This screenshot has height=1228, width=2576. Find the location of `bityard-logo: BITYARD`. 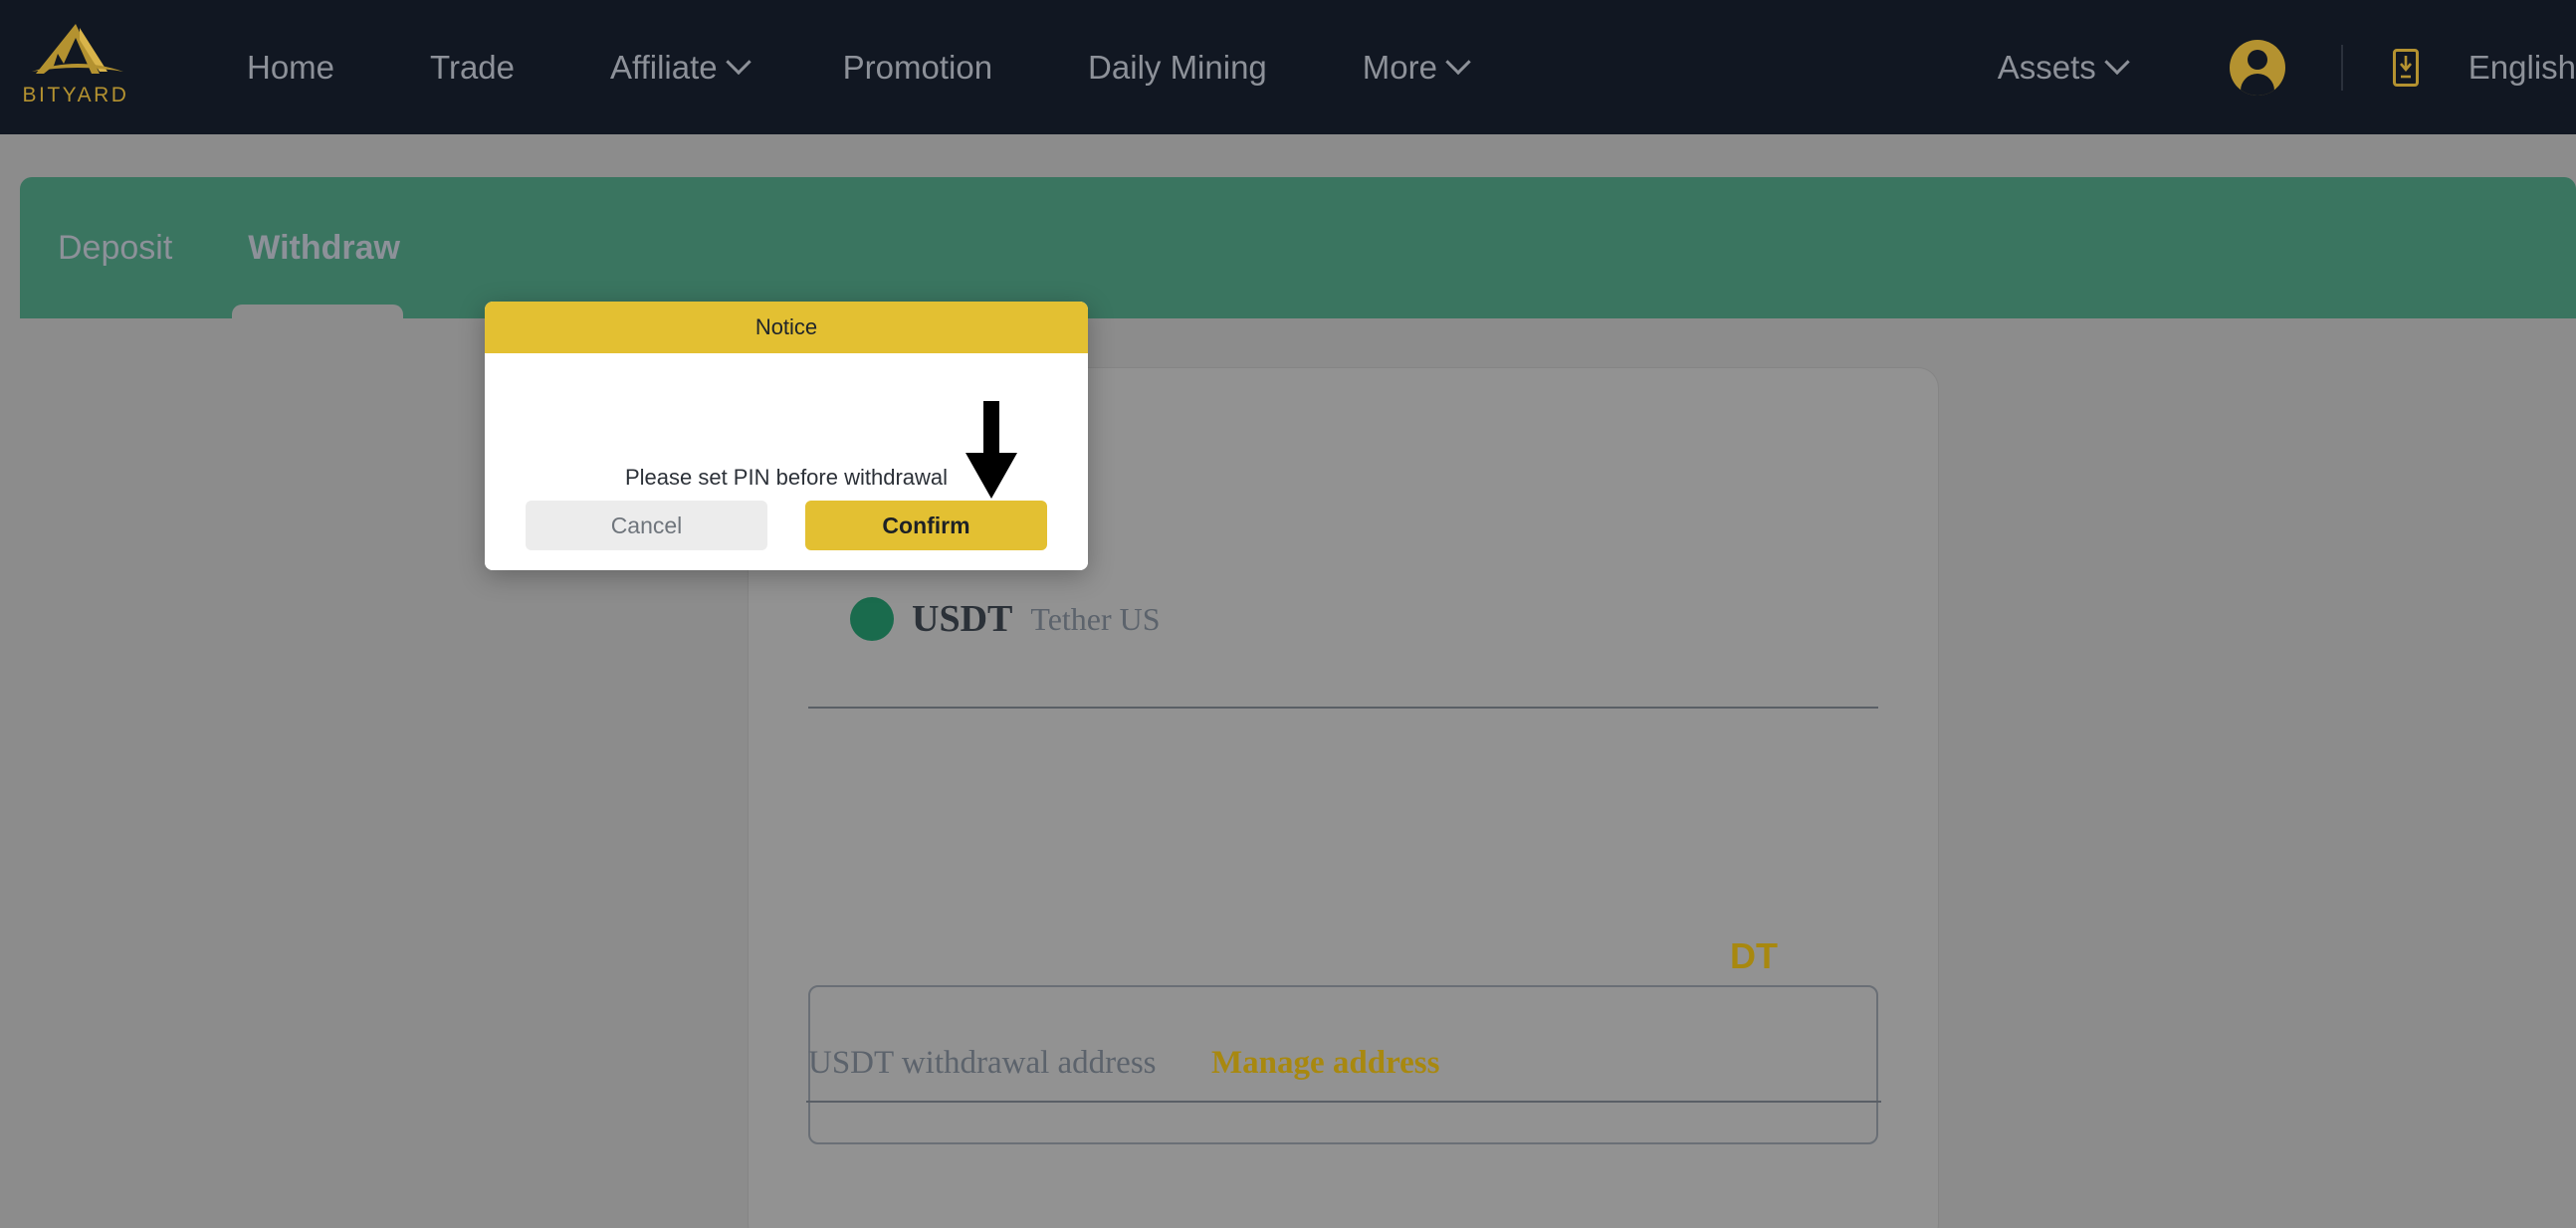

bityard-logo: BITYARD is located at coordinates (75, 67).